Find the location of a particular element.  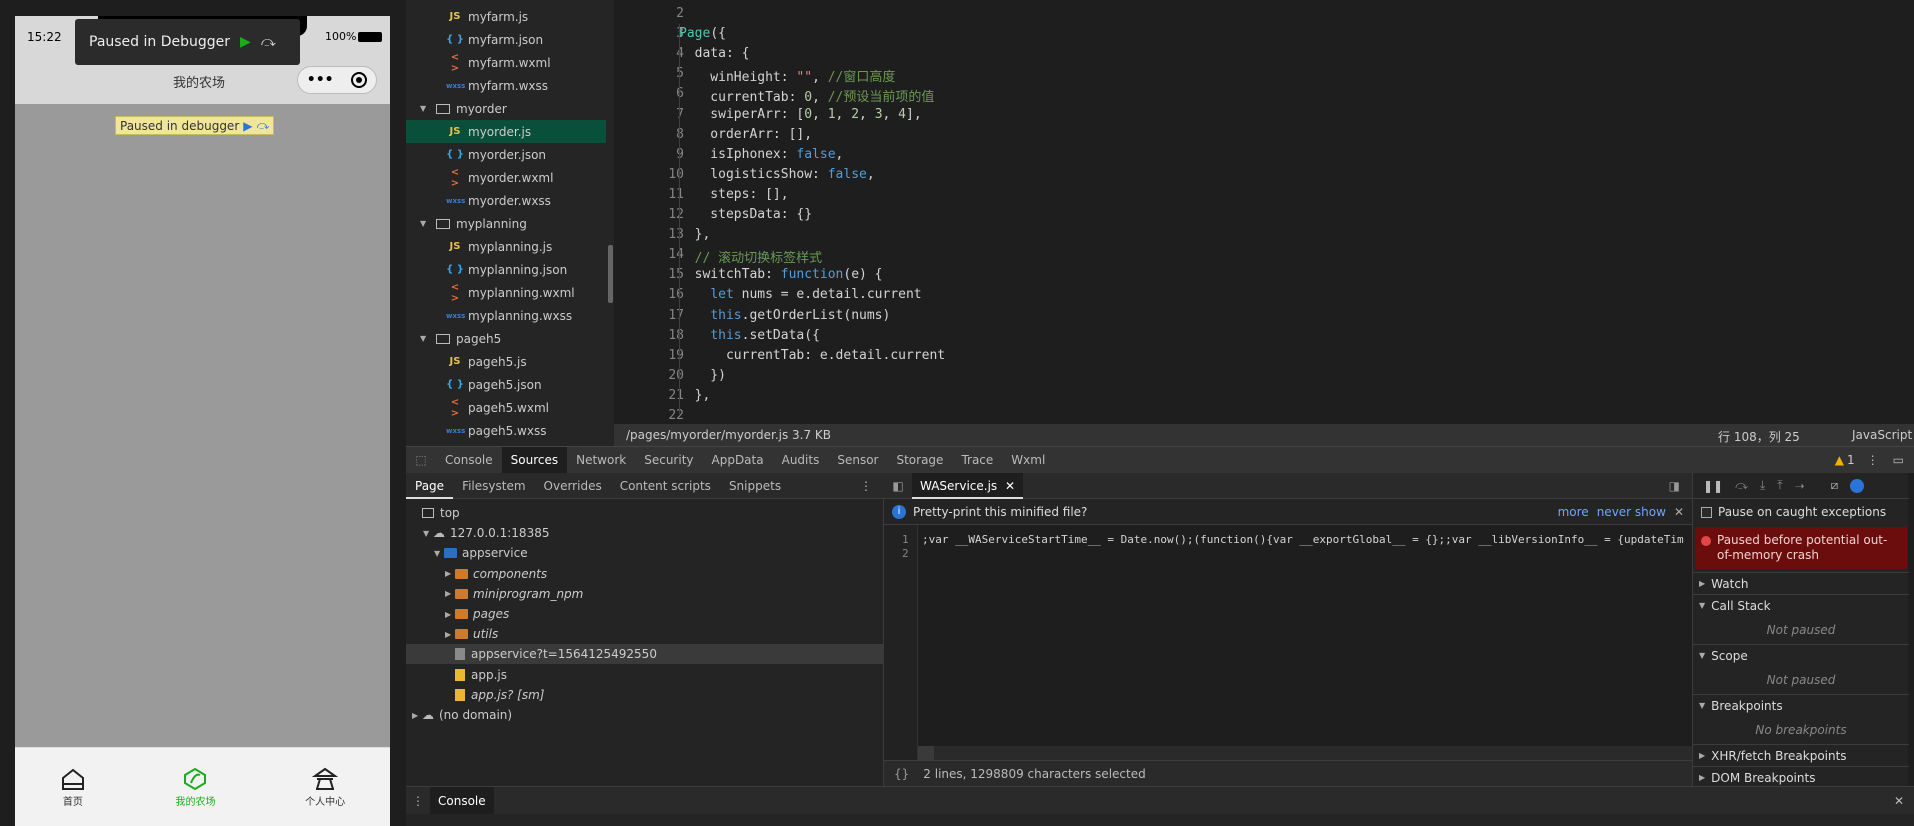

pretty-print-icon: {} is located at coordinates (901, 774).